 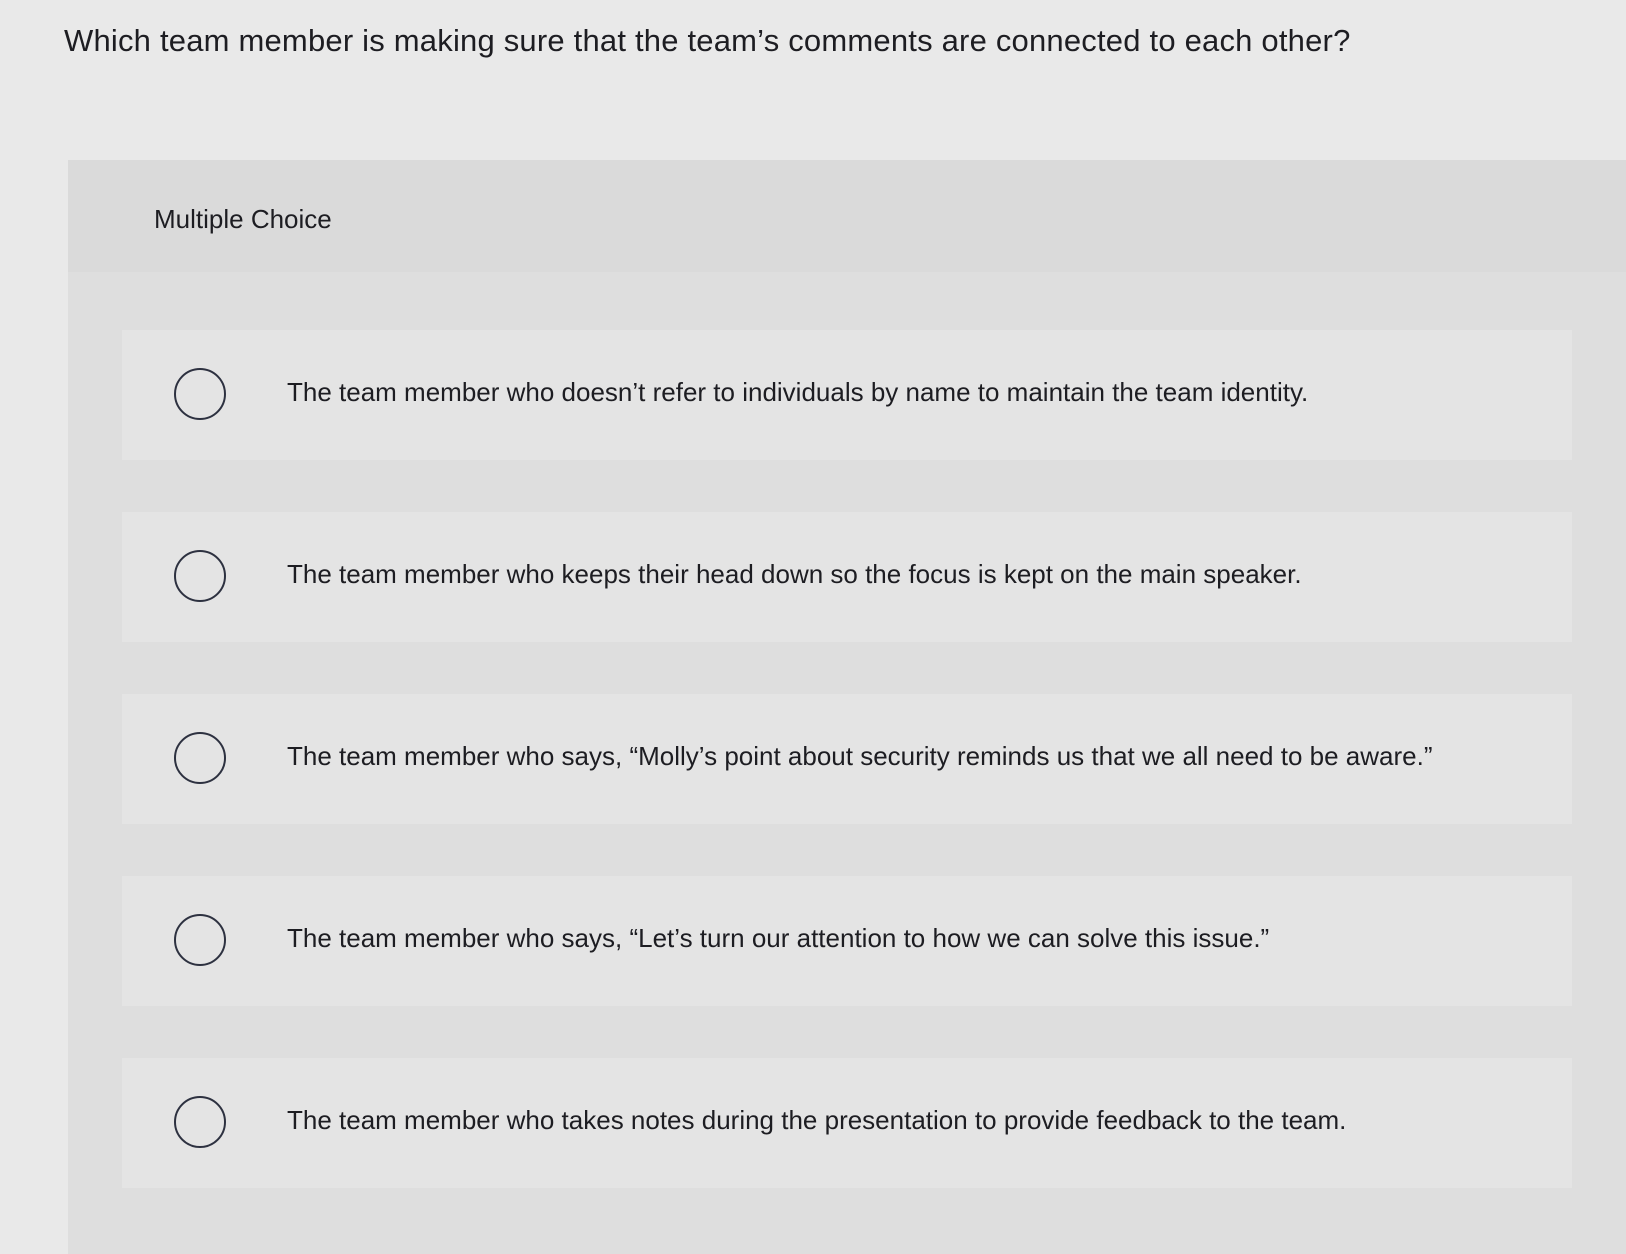 I want to click on panel-header: Multiple Choice, so click(x=847, y=216).